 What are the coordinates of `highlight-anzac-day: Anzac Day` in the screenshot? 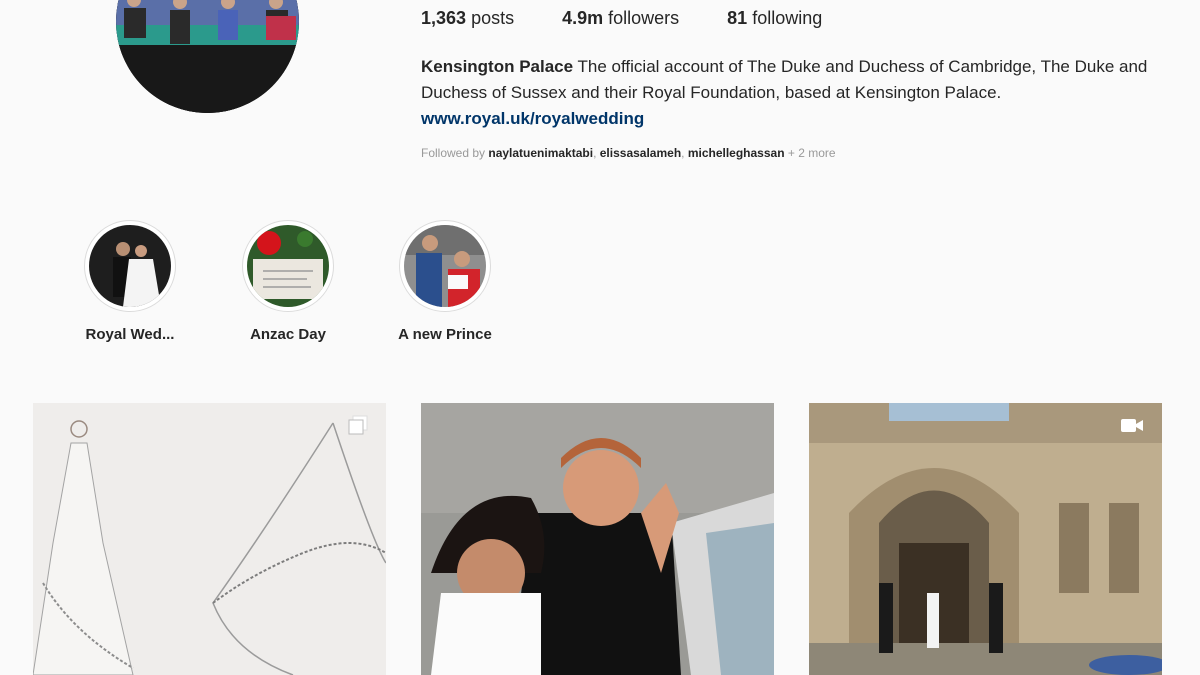 It's located at (288, 281).